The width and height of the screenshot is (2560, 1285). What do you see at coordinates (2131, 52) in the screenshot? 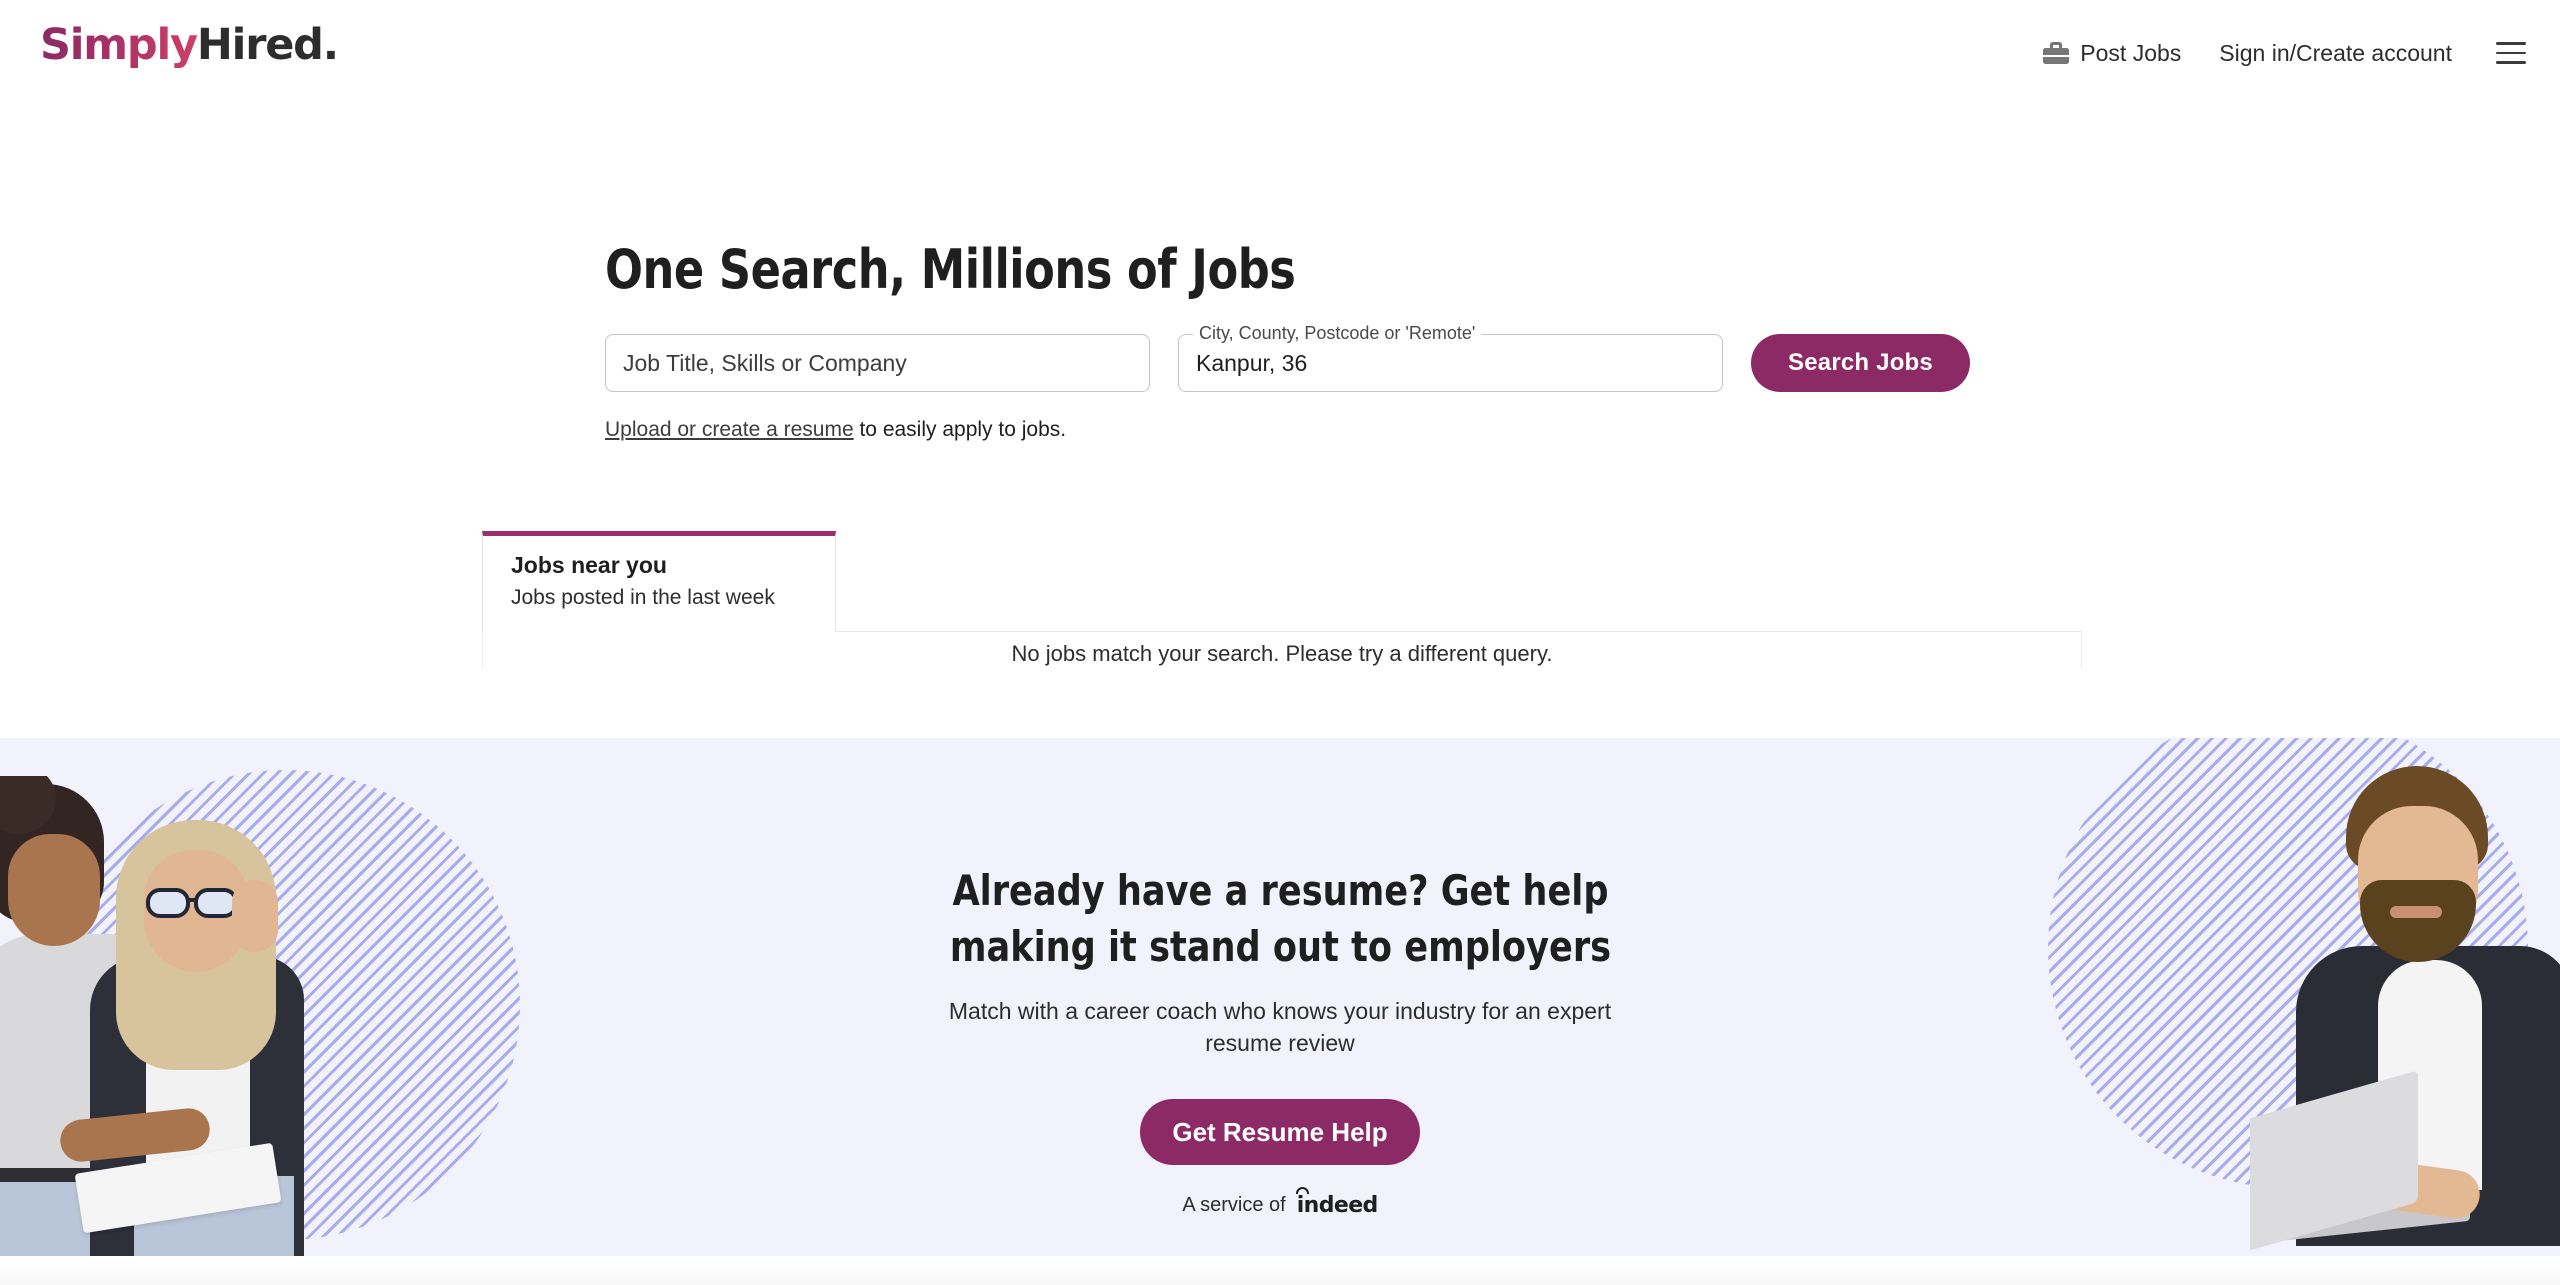
I see `post-jobs-label: Post Jobs` at bounding box center [2131, 52].